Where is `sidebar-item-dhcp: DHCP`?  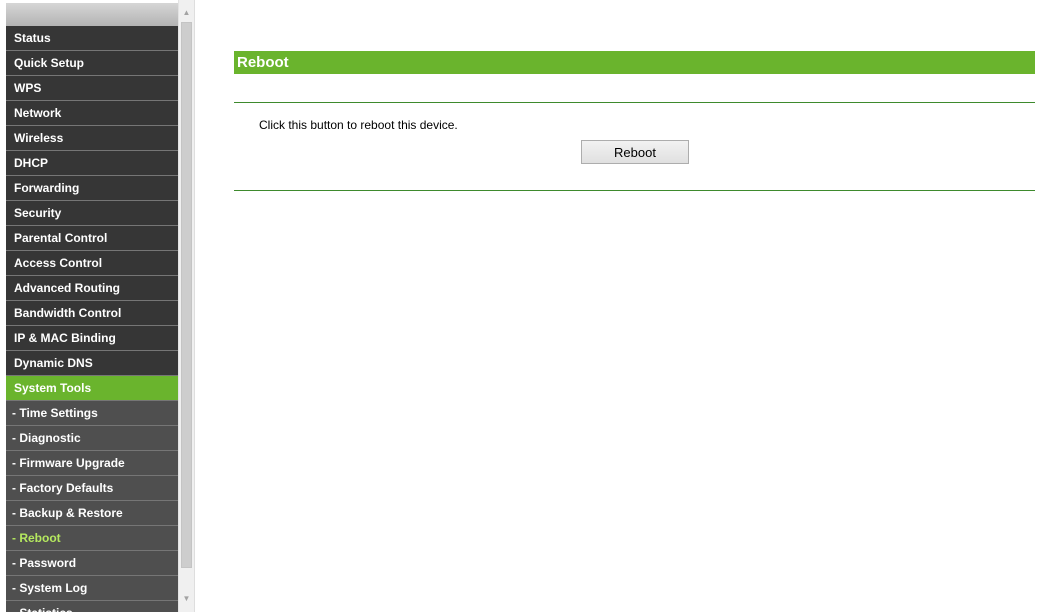 sidebar-item-dhcp: DHCP is located at coordinates (92, 163).